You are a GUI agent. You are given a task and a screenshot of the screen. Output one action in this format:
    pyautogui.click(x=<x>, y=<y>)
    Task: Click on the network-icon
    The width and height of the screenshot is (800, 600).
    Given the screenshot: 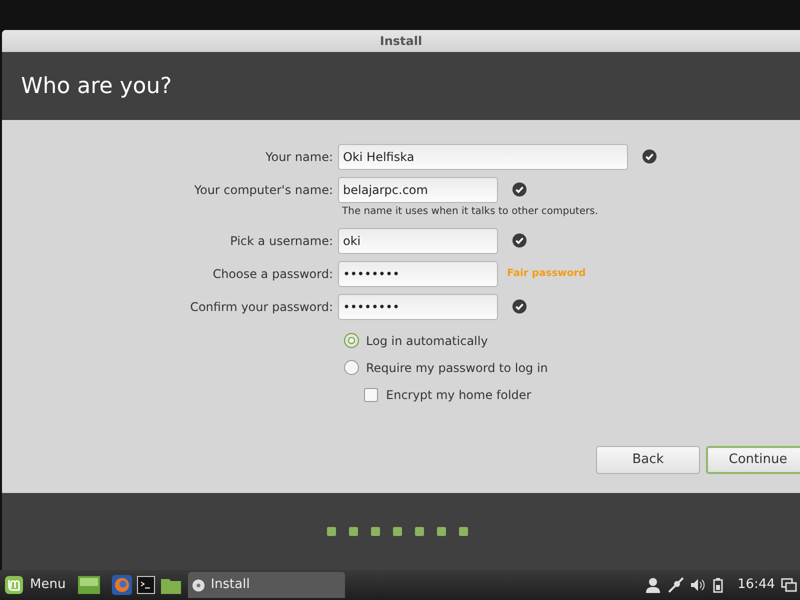 What is the action you would take?
    pyautogui.click(x=676, y=585)
    